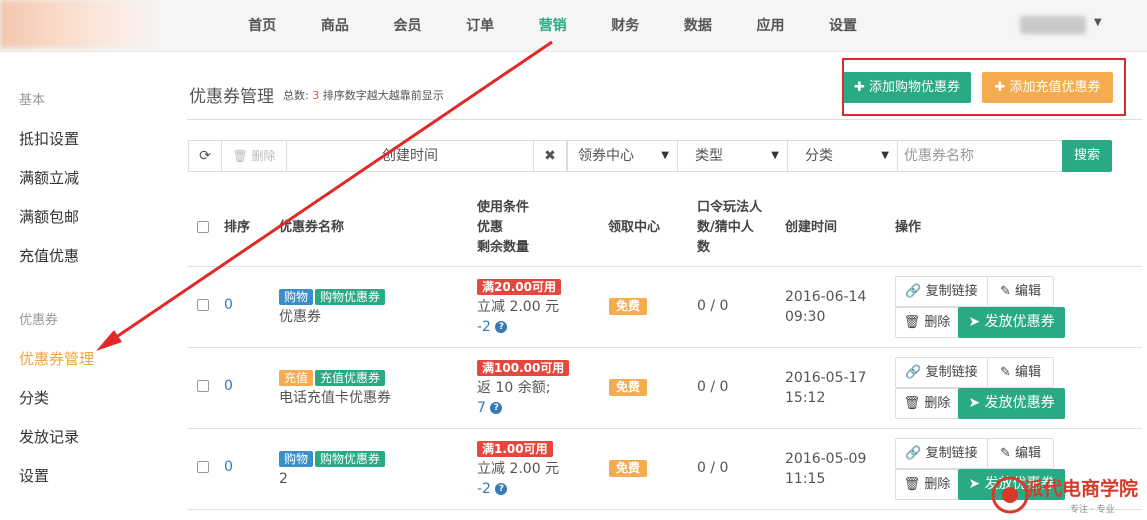  What do you see at coordinates (1087, 156) in the screenshot?
I see `search-button: 搜索` at bounding box center [1087, 156].